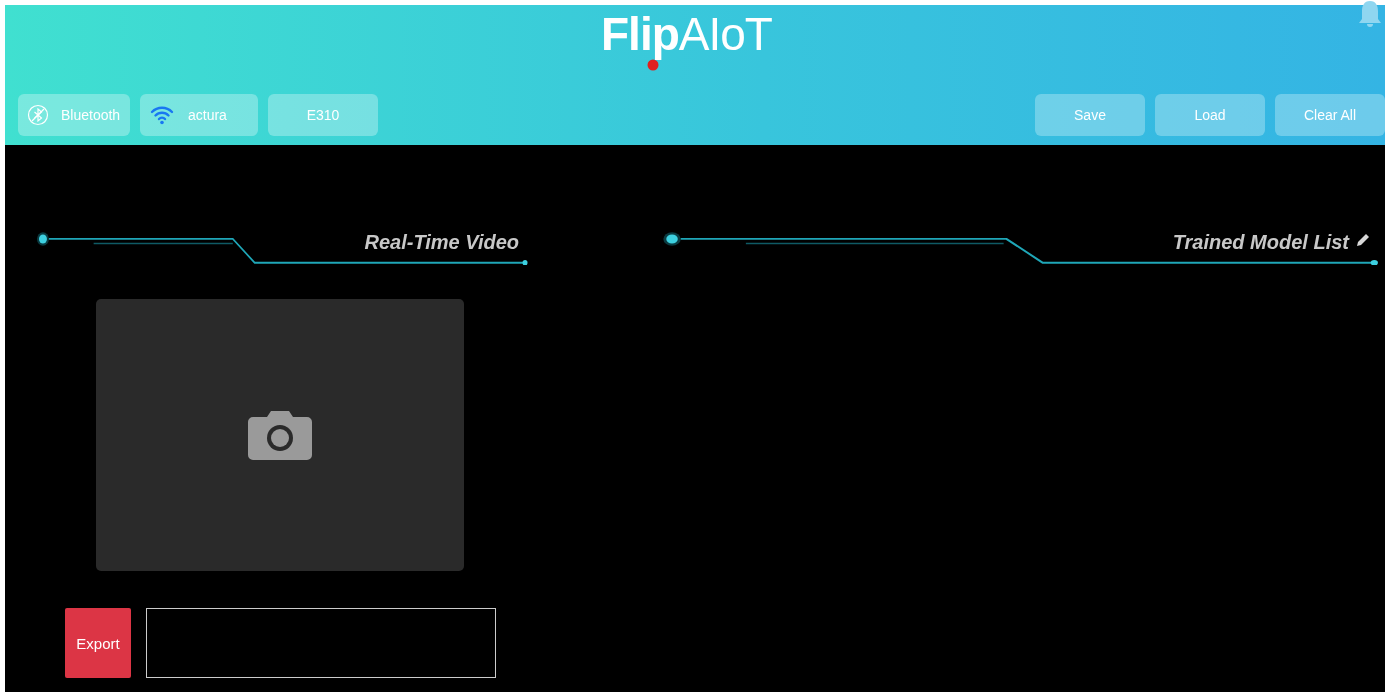  Describe the element at coordinates (321, 643) in the screenshot. I see `input-field` at that location.